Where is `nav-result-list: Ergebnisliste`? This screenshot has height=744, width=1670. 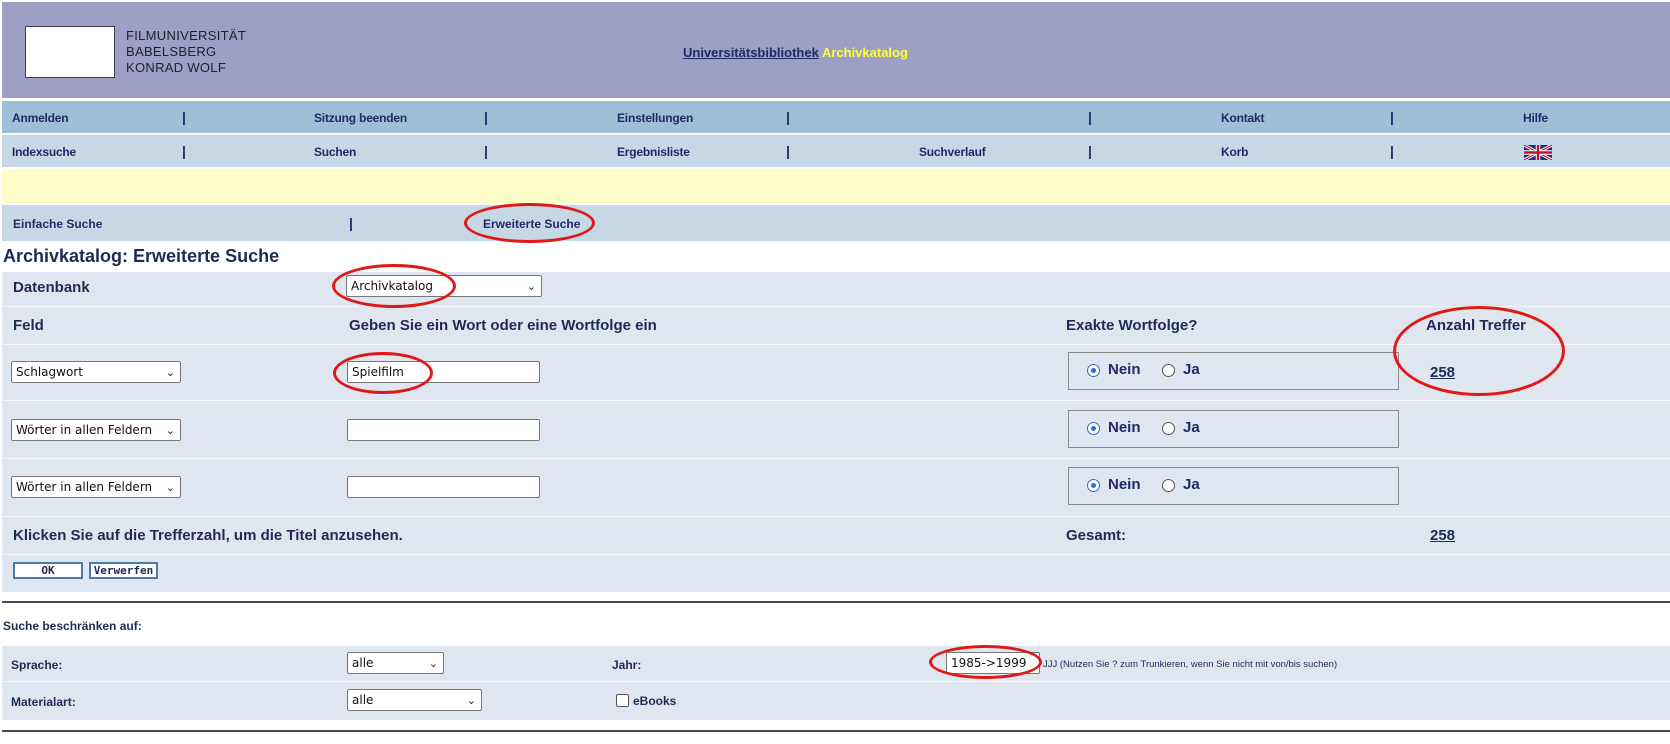
nav-result-list: Ergebnisliste is located at coordinates (653, 152).